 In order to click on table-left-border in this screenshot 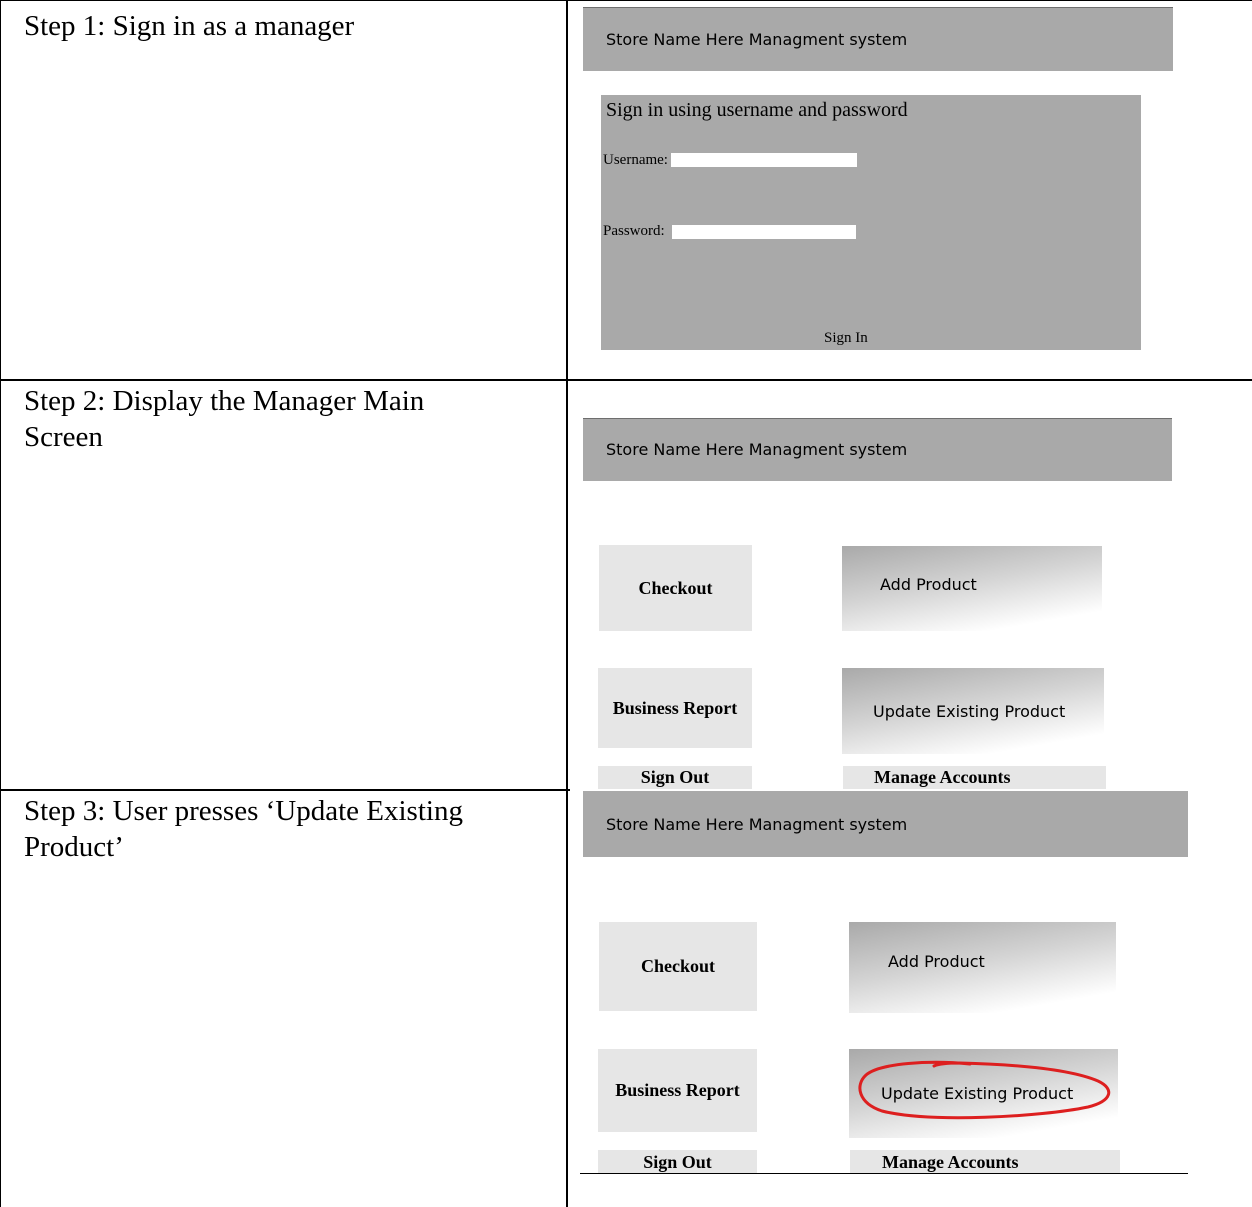, I will do `click(0, 603)`.